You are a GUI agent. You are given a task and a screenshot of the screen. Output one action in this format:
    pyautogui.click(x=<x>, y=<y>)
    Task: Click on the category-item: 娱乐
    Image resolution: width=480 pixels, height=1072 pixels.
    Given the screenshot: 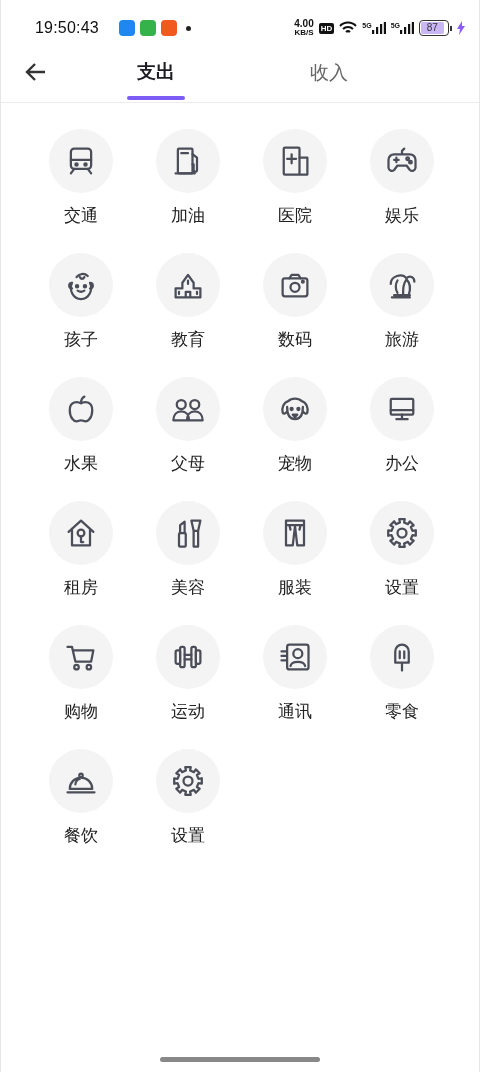 What is the action you would take?
    pyautogui.click(x=401, y=178)
    